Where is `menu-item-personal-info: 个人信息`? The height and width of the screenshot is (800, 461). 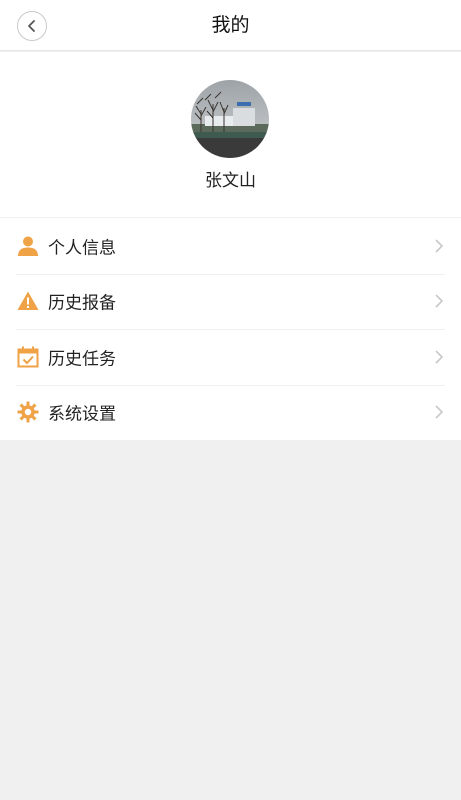
menu-item-personal-info: 个人信息 is located at coordinates (230, 246).